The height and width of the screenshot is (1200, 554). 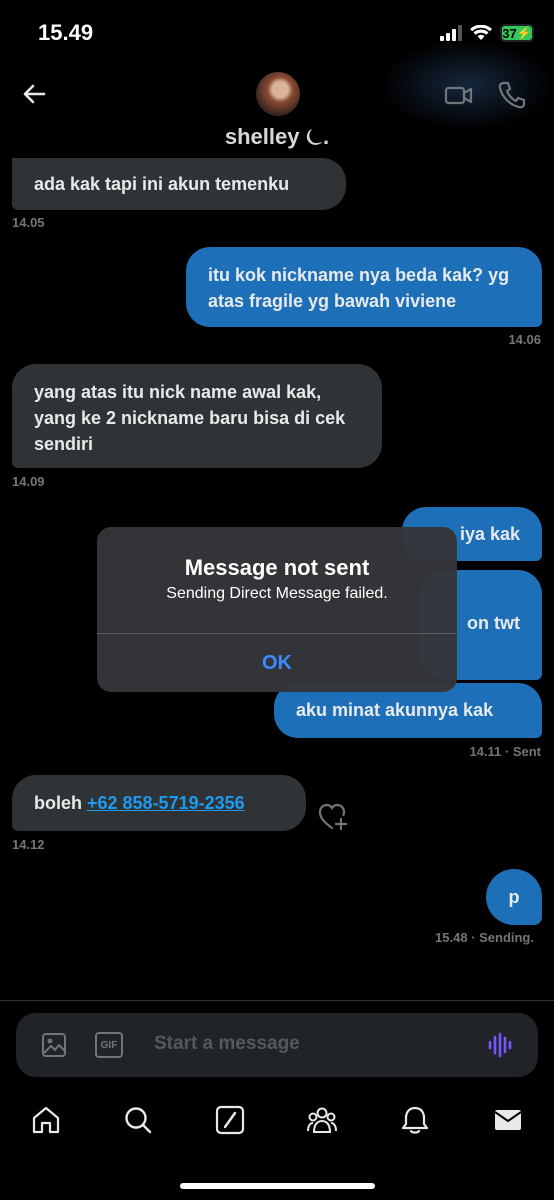 What do you see at coordinates (484, 937) in the screenshot?
I see `message-status: 15.48 · Sending.` at bounding box center [484, 937].